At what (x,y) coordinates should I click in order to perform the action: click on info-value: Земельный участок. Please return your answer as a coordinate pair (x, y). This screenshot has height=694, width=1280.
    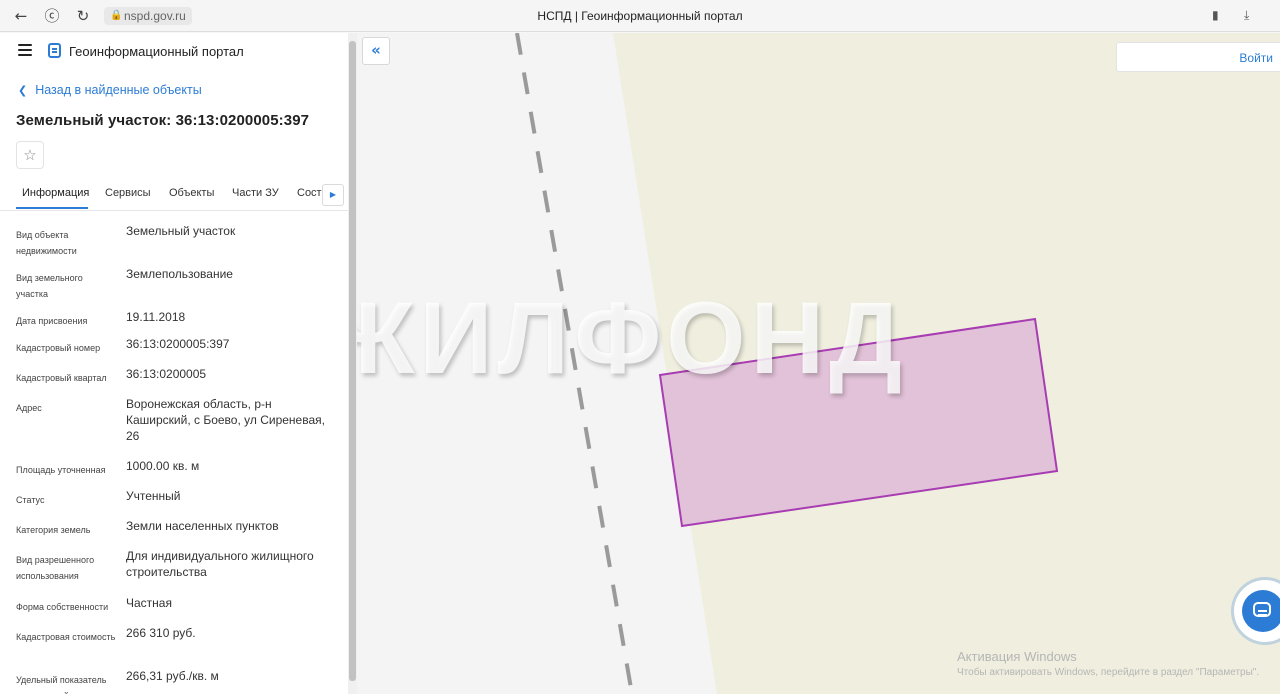
    Looking at the image, I should click on (181, 231).